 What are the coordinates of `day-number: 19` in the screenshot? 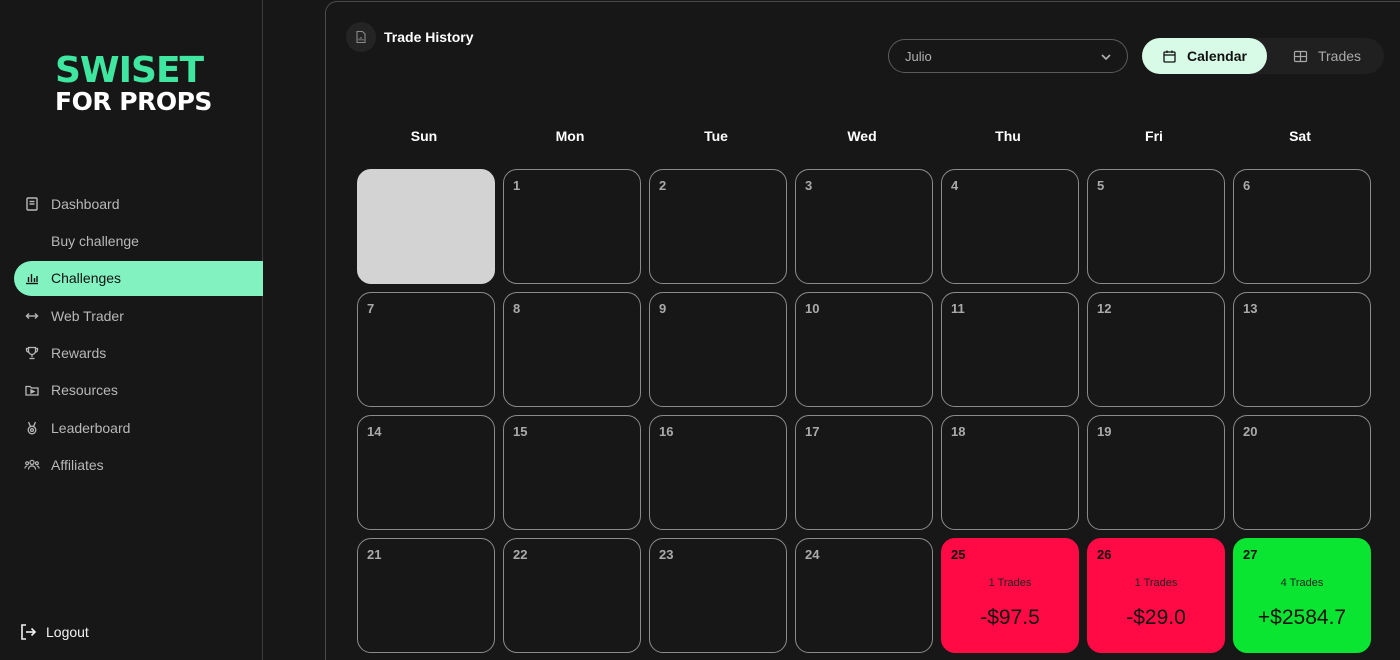 It's located at (1104, 431).